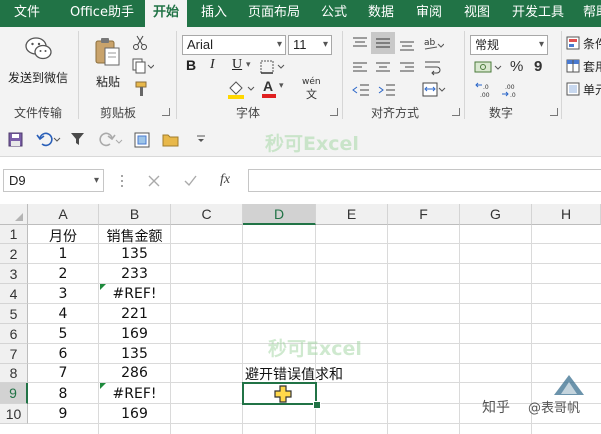 The width and height of the screenshot is (601, 434). Describe the element at coordinates (14, 214) in the screenshot. I see `select-all-button` at that location.